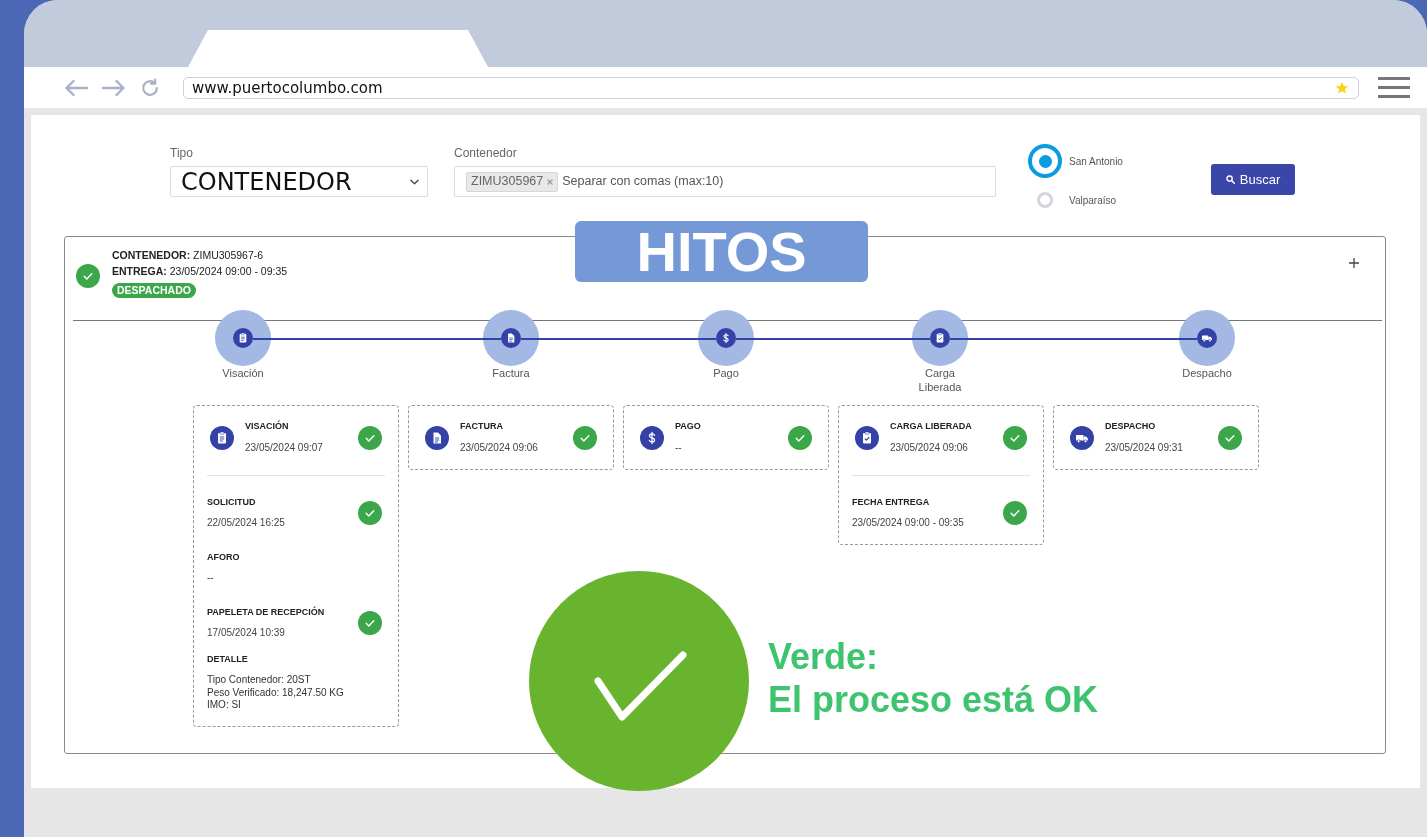 The image size is (1427, 837). I want to click on menu-icon, so click(1394, 87).